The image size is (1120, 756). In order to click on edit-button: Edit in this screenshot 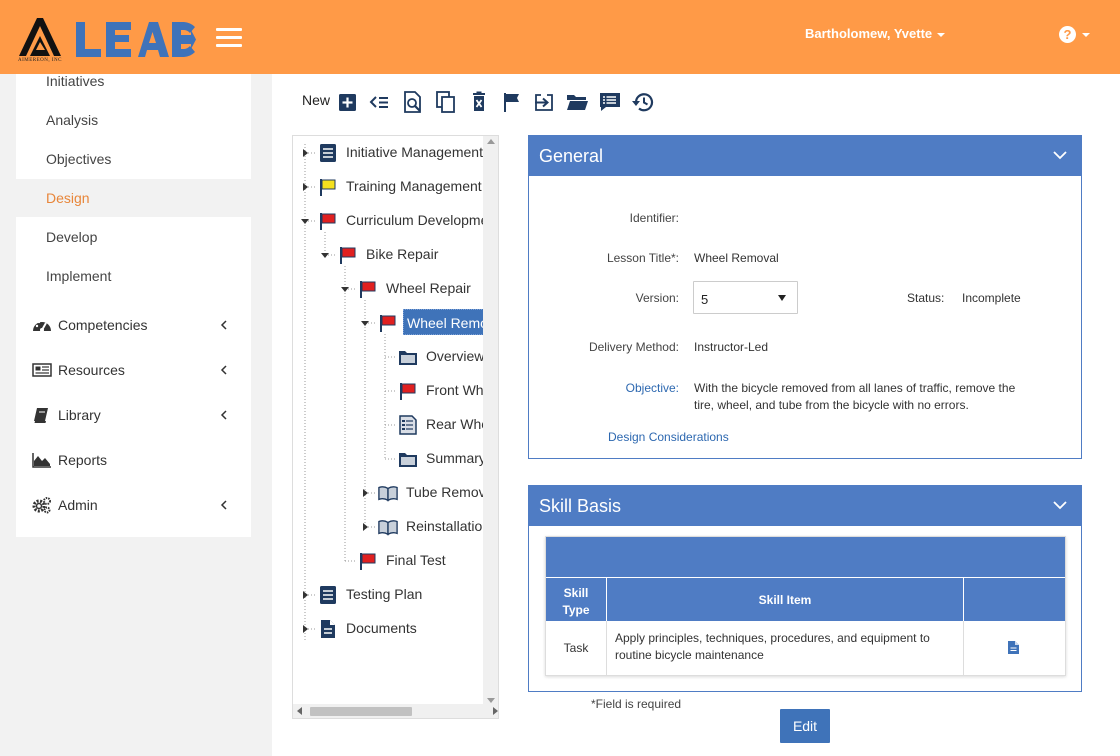, I will do `click(805, 726)`.